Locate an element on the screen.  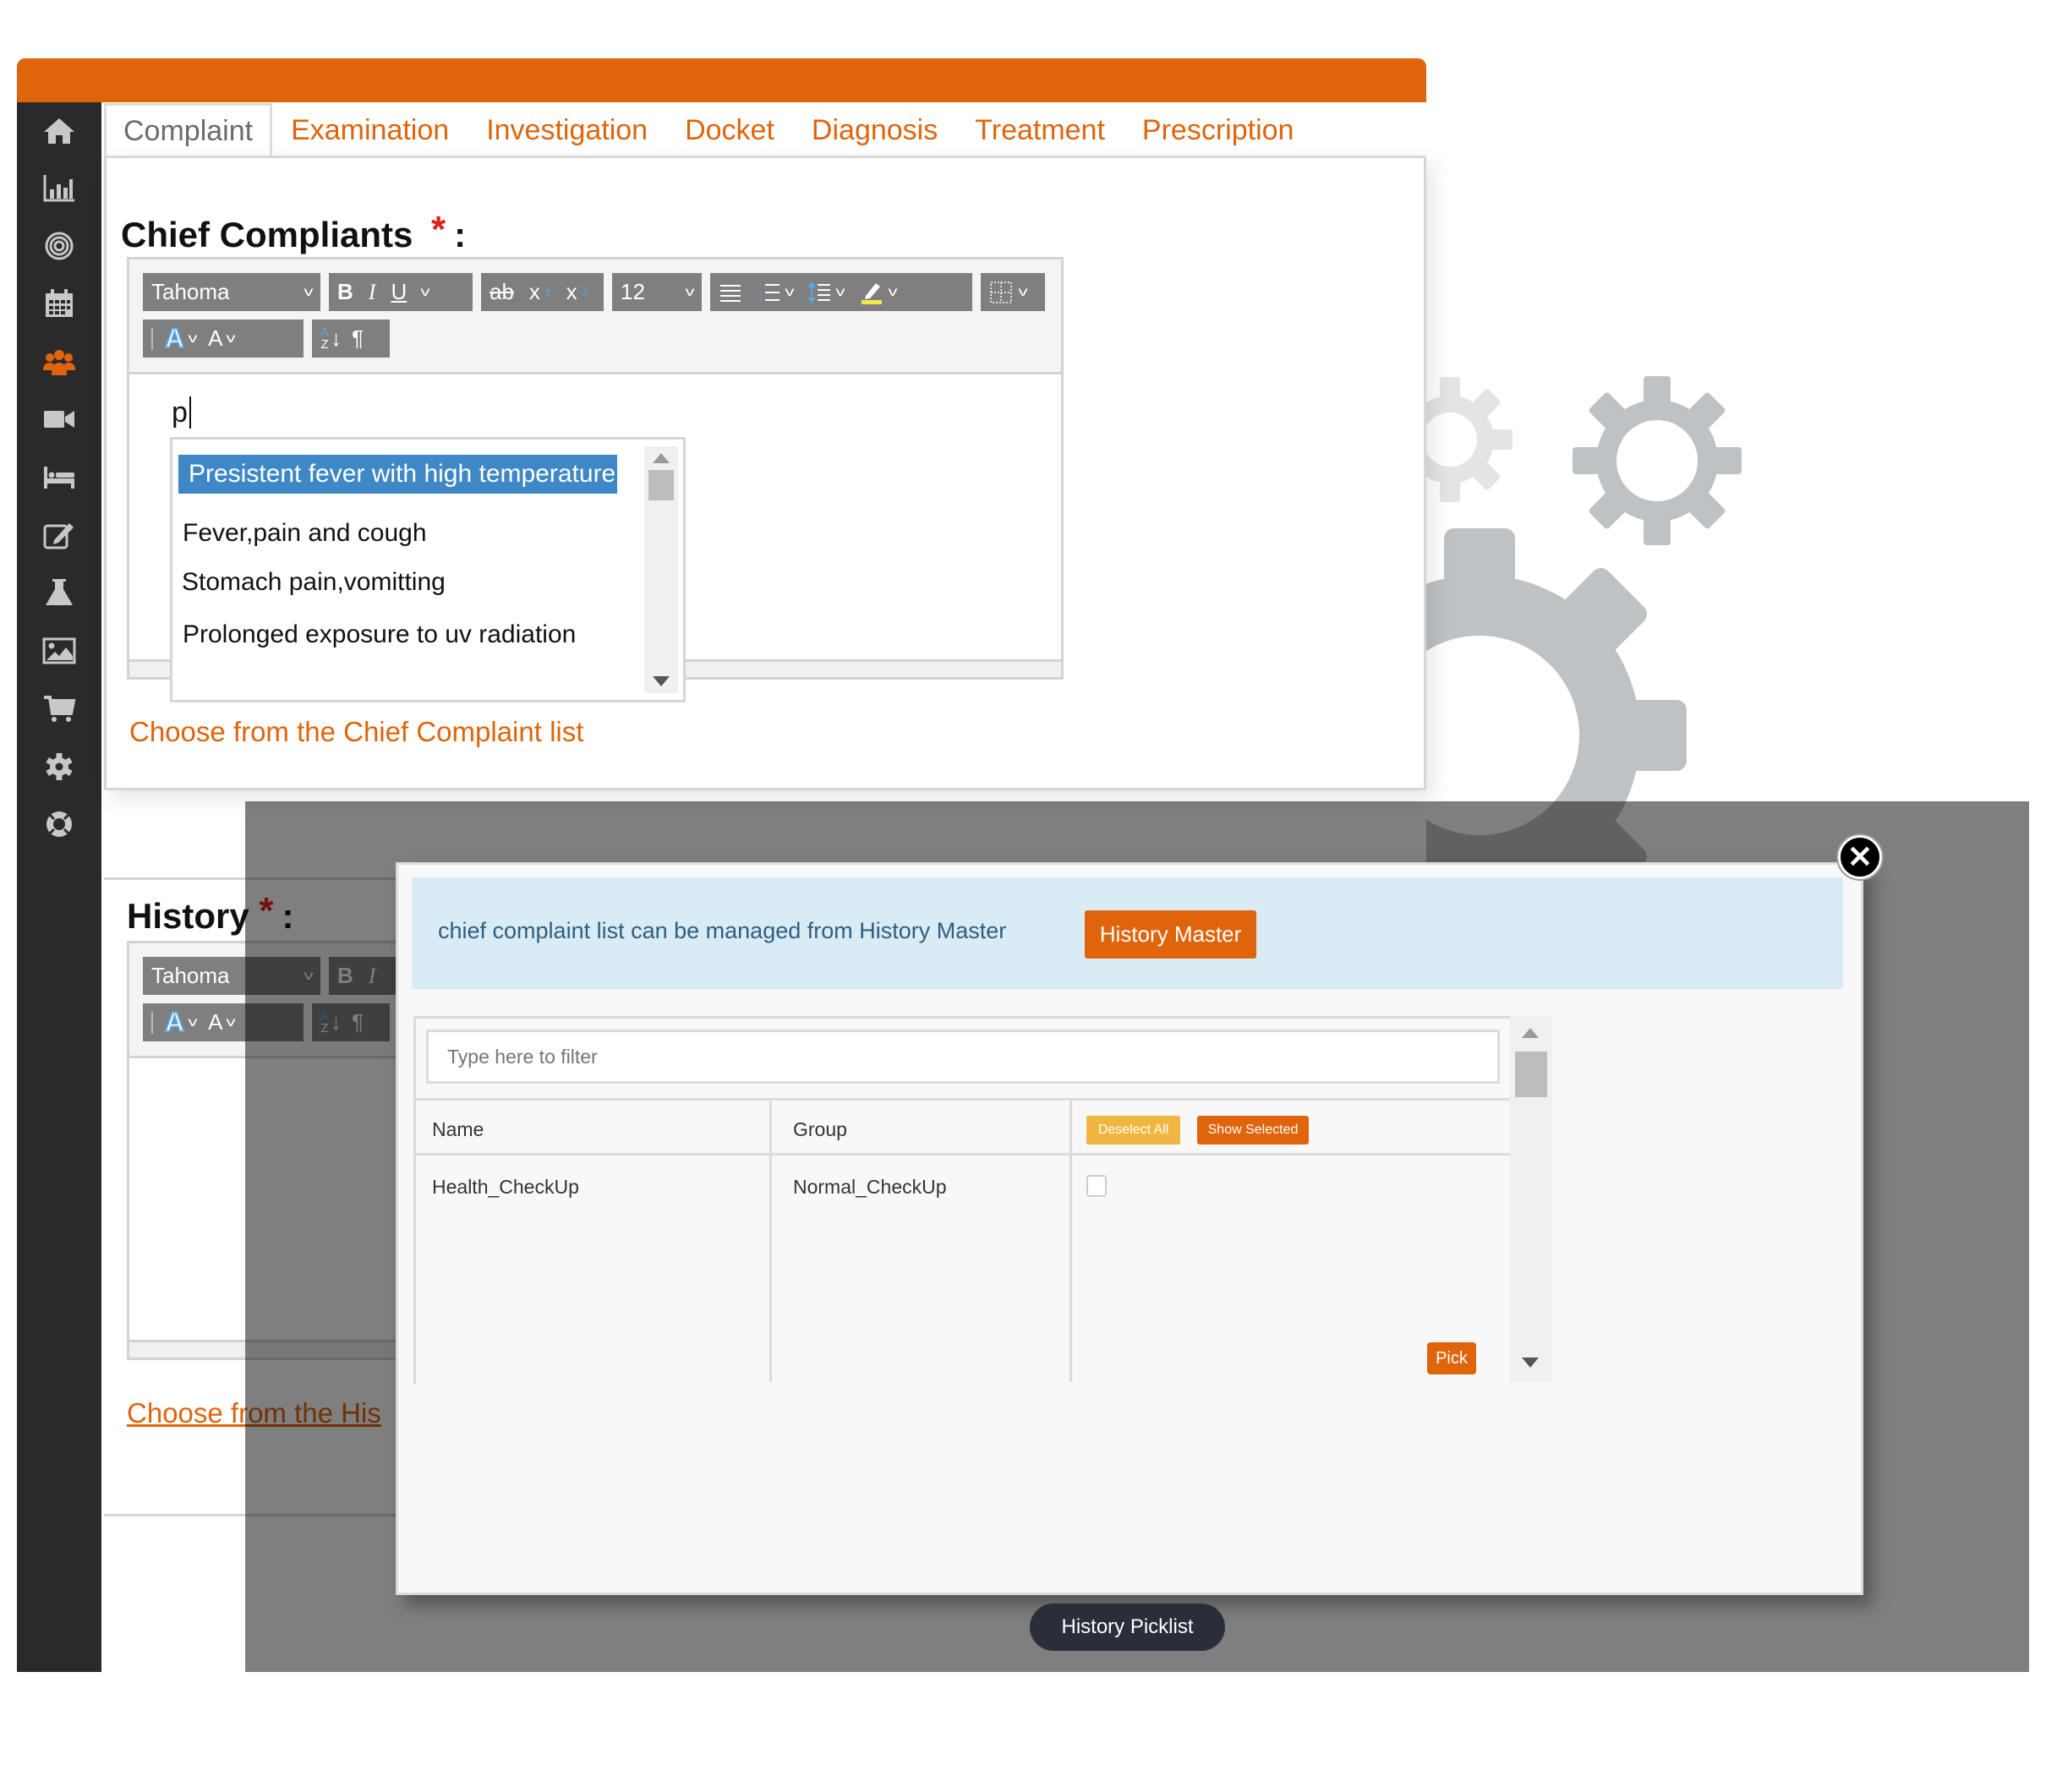
video-camera-icon is located at coordinates (59, 419).